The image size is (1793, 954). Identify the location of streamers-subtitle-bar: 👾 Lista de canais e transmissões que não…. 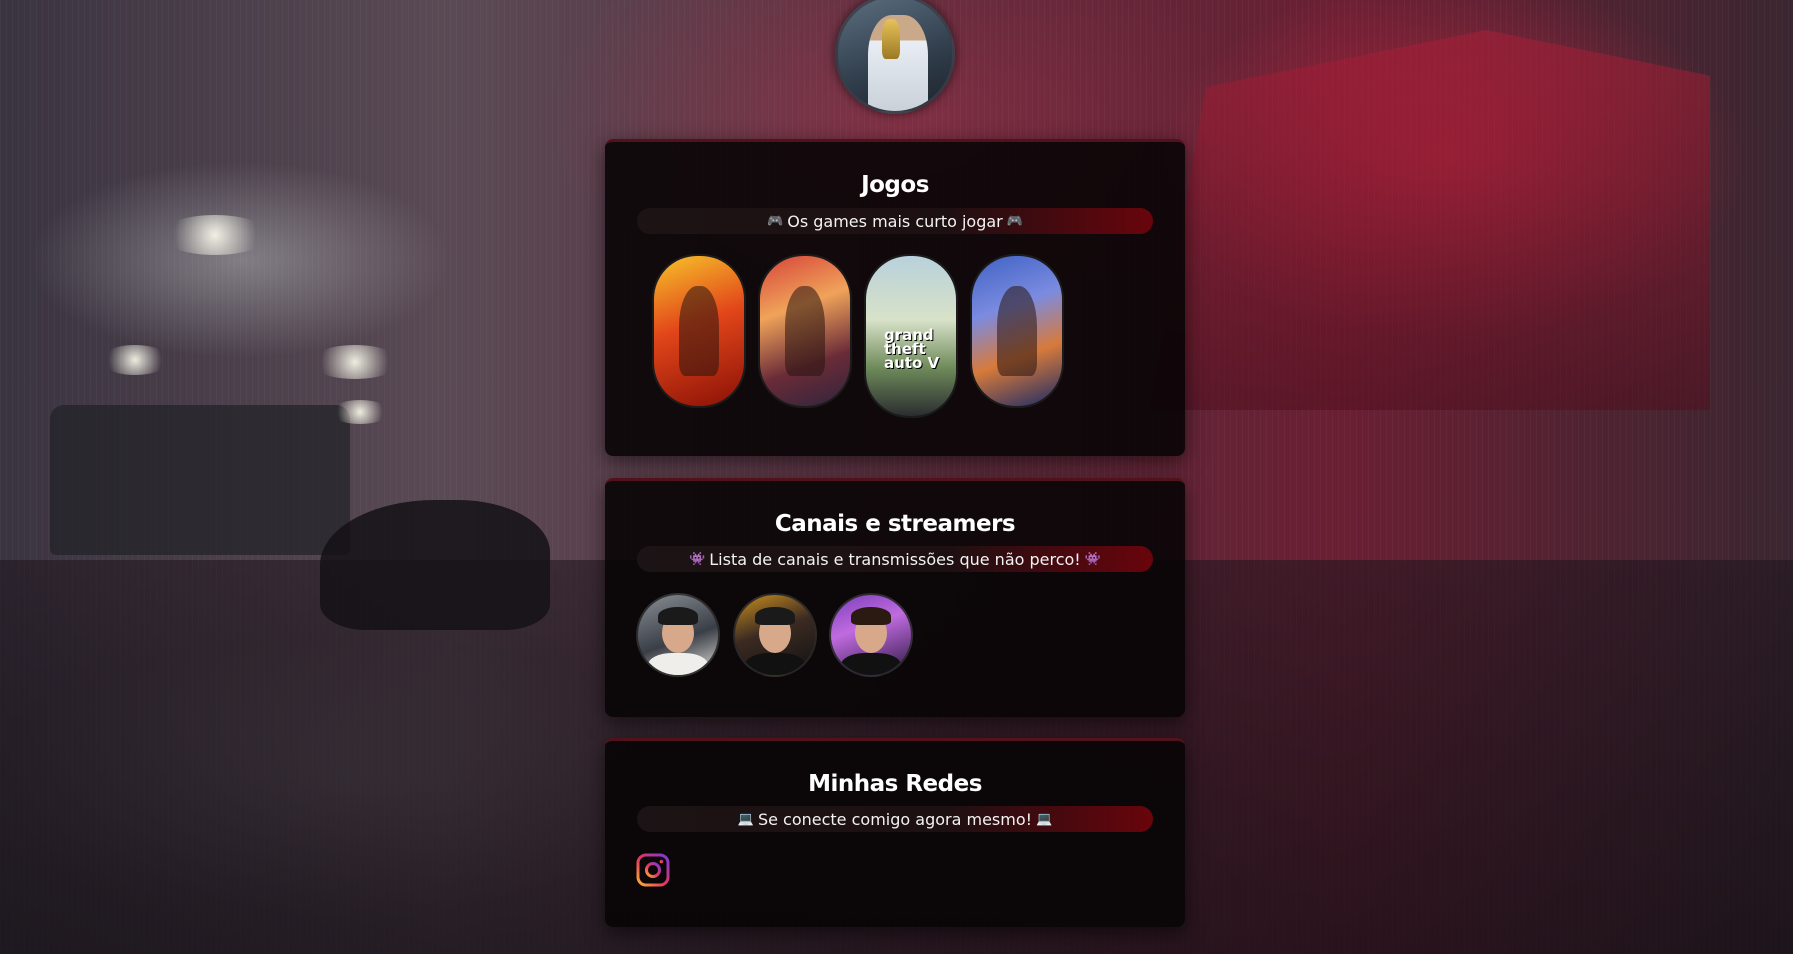
(895, 559).